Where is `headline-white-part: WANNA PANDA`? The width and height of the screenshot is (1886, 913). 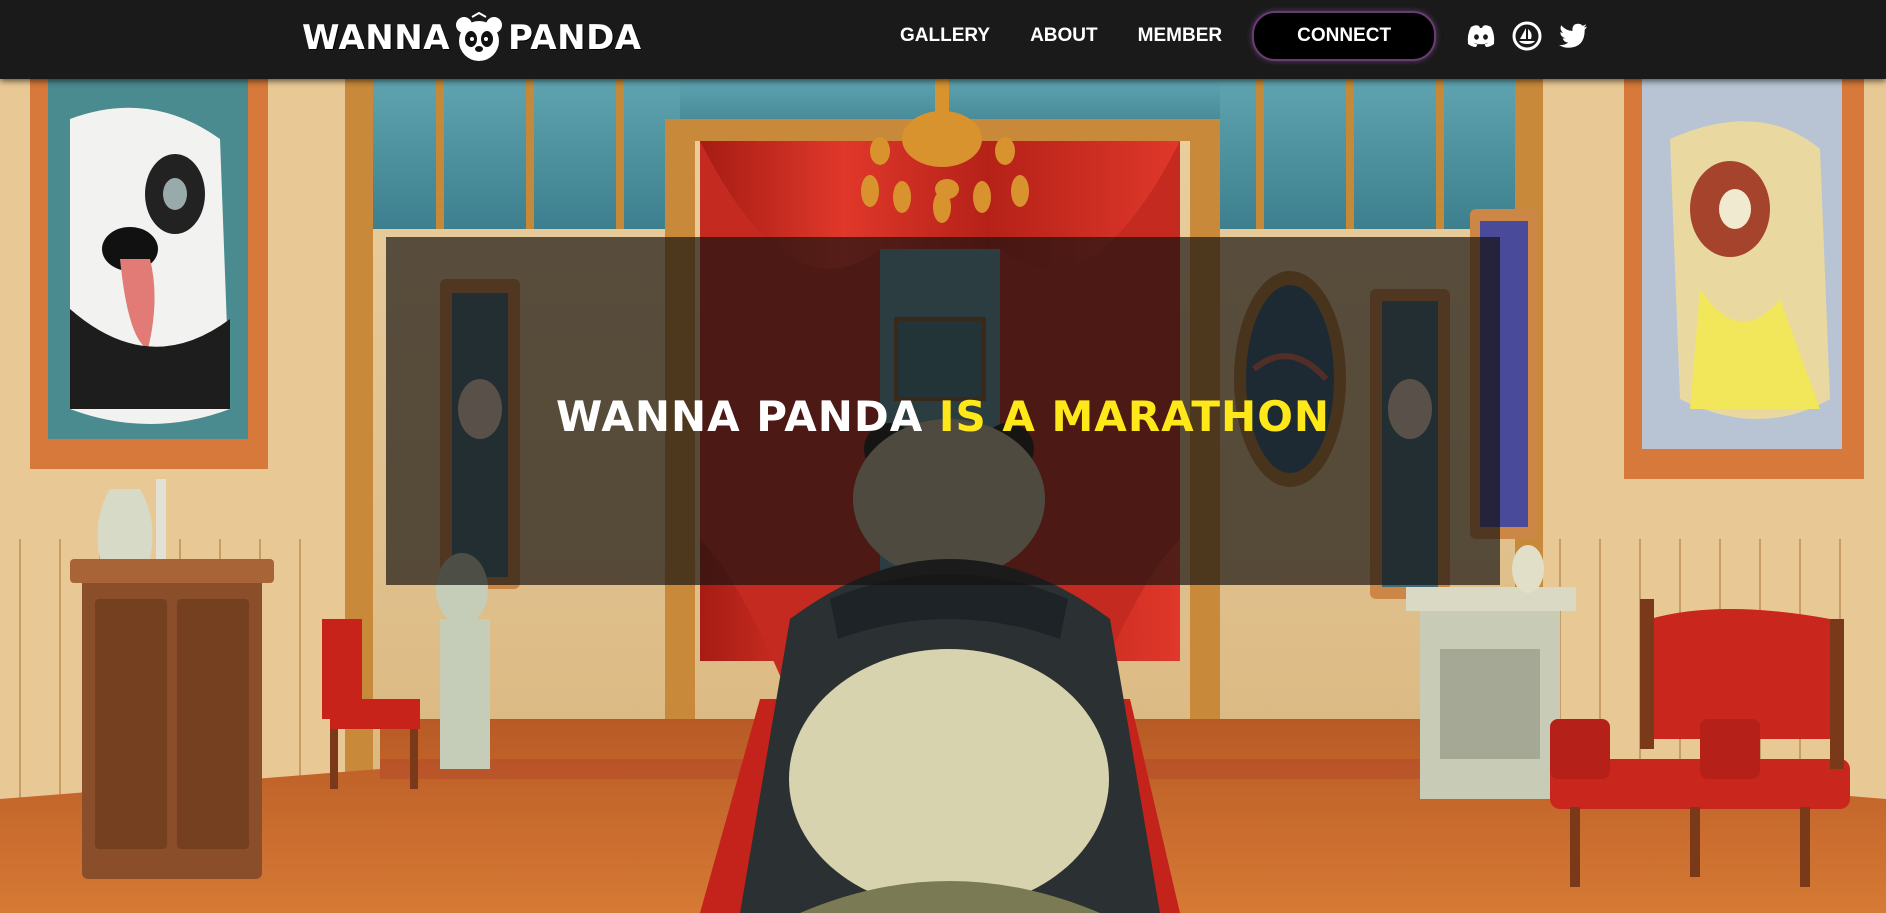
headline-white-part: WANNA PANDA is located at coordinates (739, 416).